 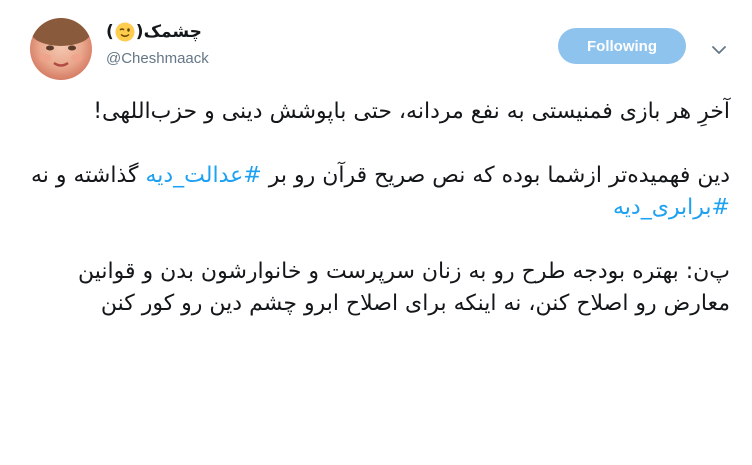 I want to click on display-name: چشمک ( ), so click(x=154, y=32).